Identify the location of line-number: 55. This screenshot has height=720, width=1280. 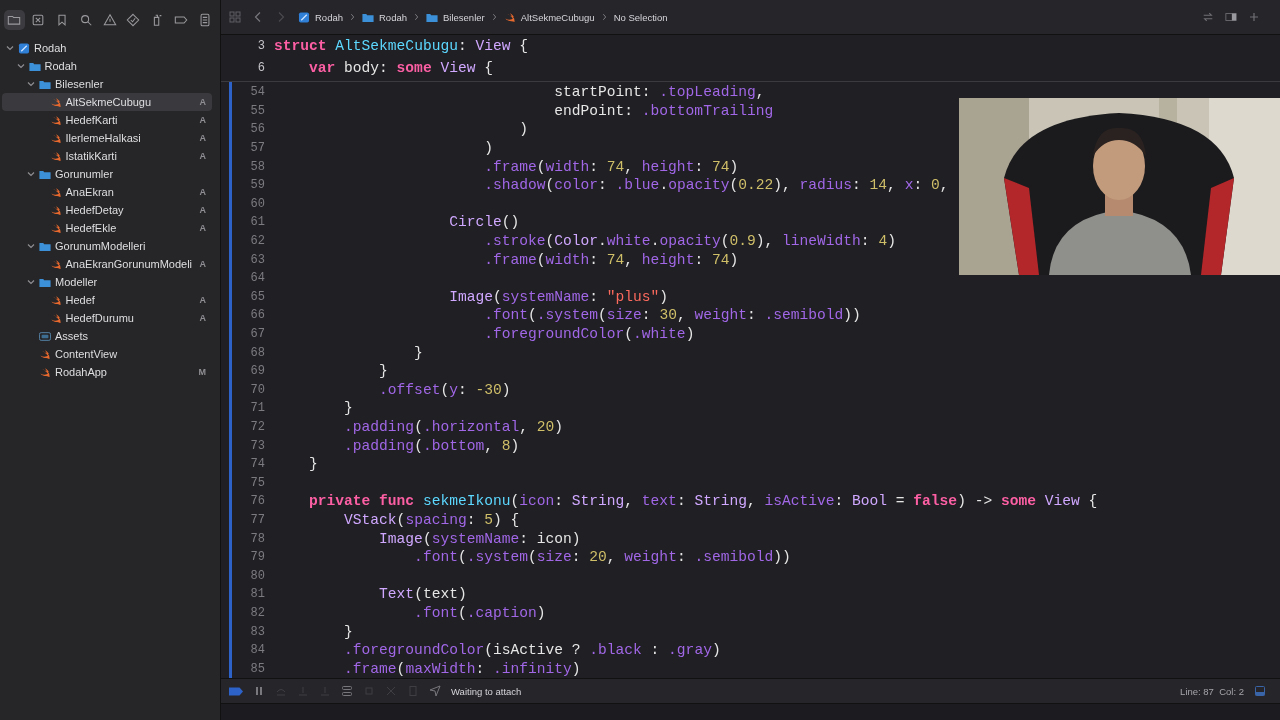
(257, 110).